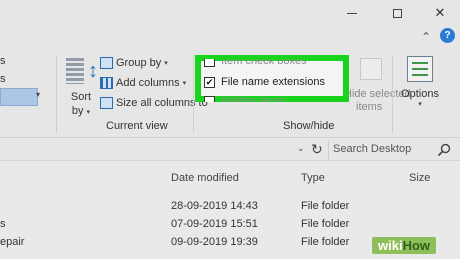  What do you see at coordinates (137, 126) in the screenshot?
I see `current-view-group-label: Current view` at bounding box center [137, 126].